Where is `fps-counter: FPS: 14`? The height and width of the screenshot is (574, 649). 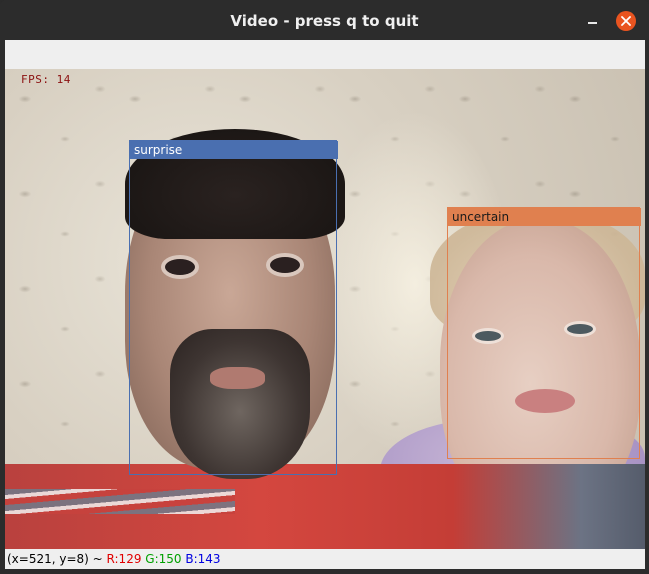 fps-counter: FPS: 14 is located at coordinates (46, 79).